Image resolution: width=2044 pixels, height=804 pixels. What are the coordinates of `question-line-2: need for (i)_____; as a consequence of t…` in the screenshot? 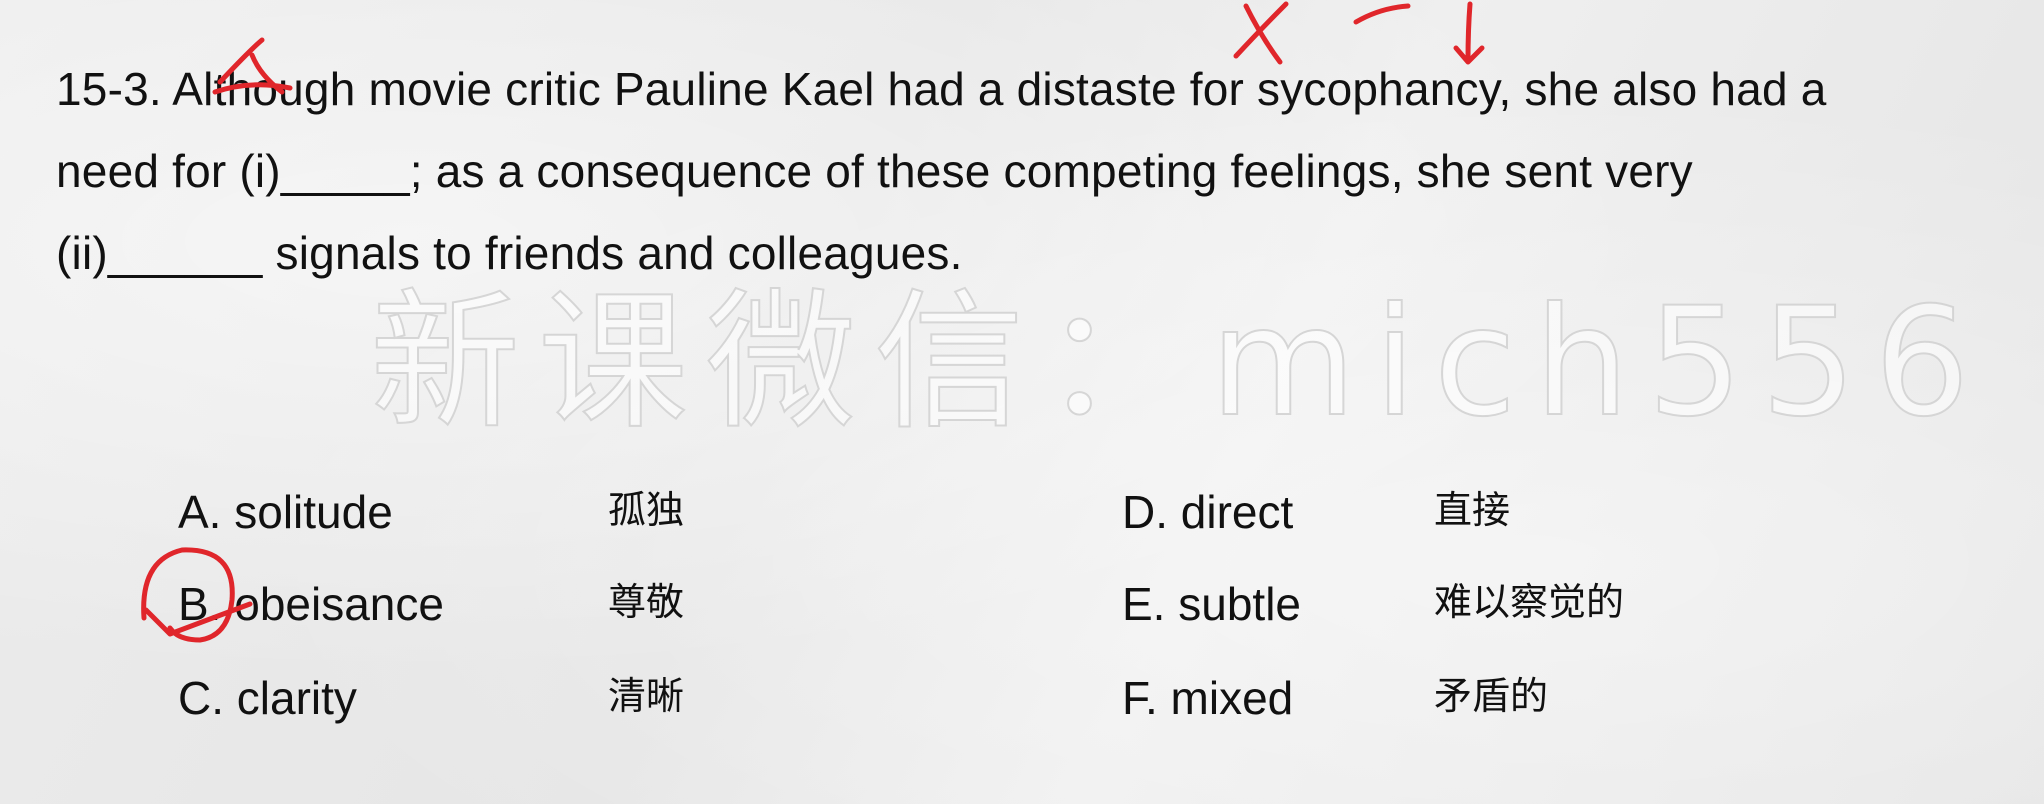 It's located at (874, 171).